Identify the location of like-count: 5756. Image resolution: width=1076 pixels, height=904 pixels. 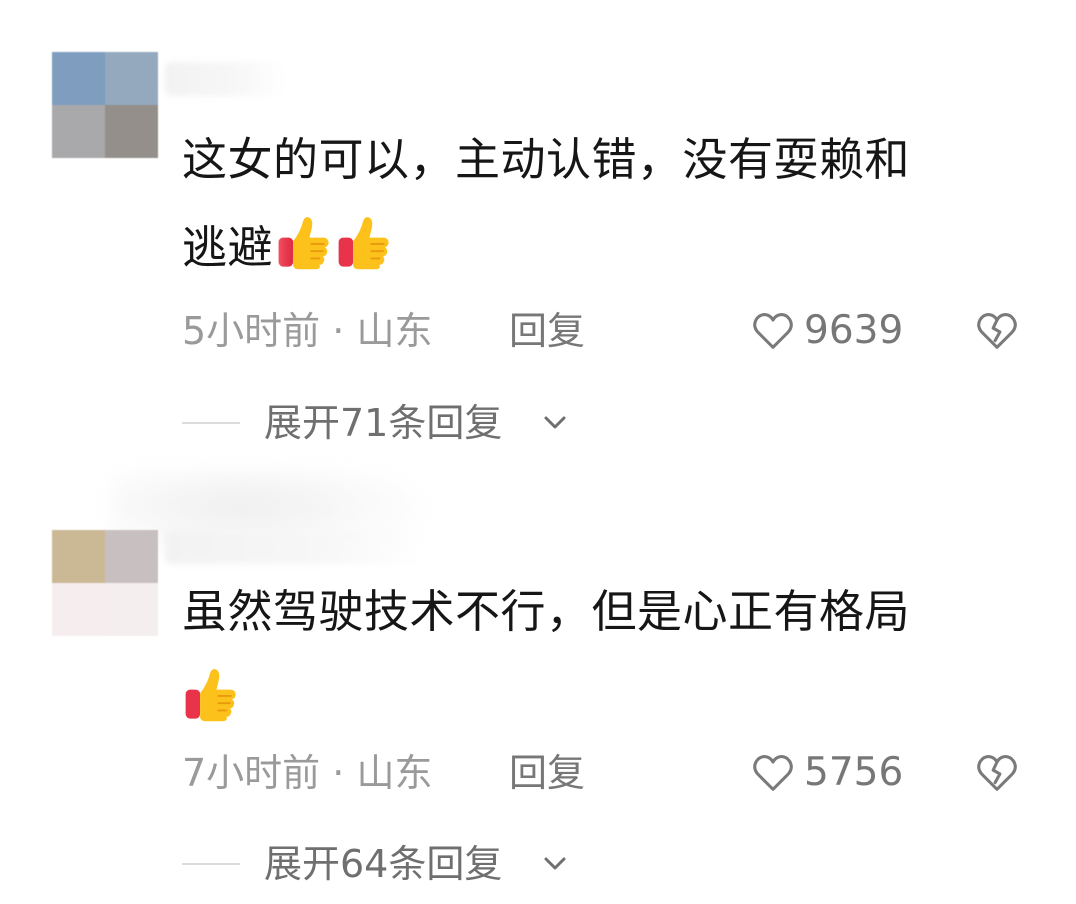
(854, 772).